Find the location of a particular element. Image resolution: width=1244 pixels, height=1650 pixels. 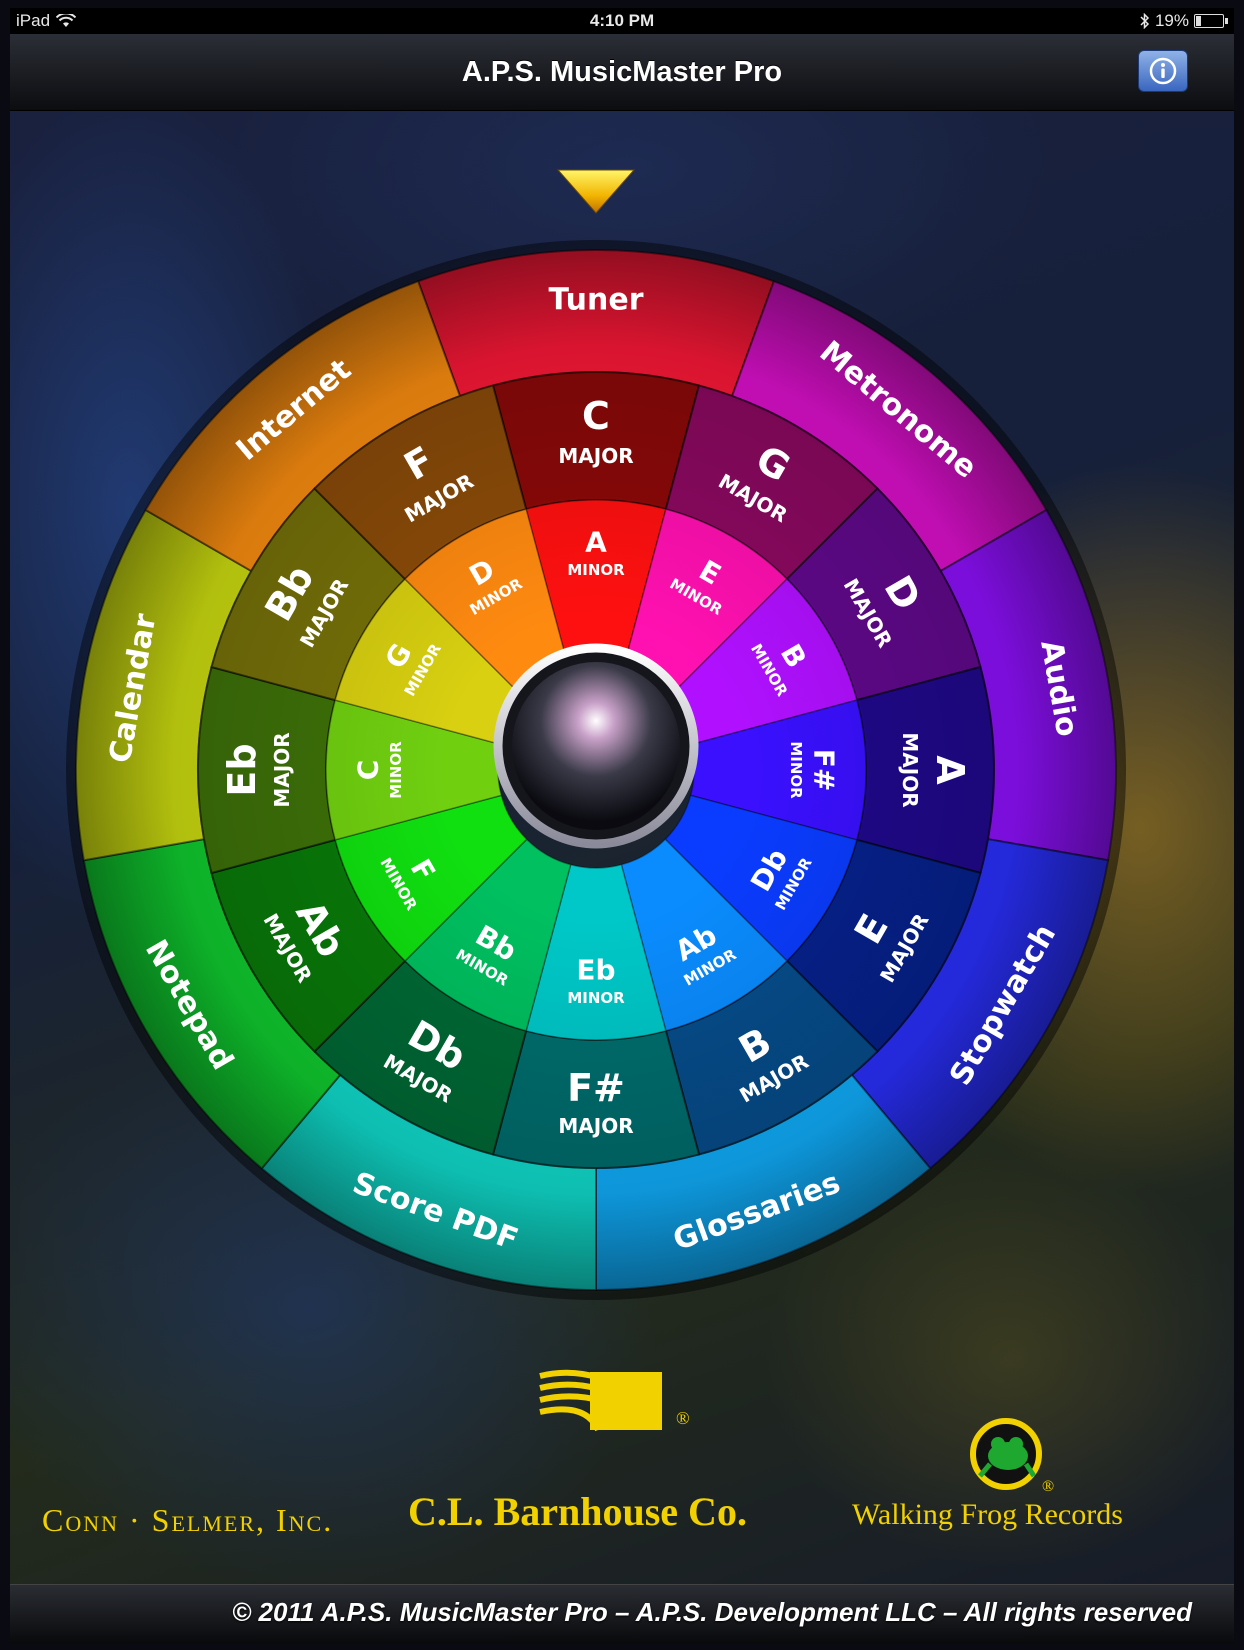

minor-key-letter-c: C is located at coordinates (368, 770).